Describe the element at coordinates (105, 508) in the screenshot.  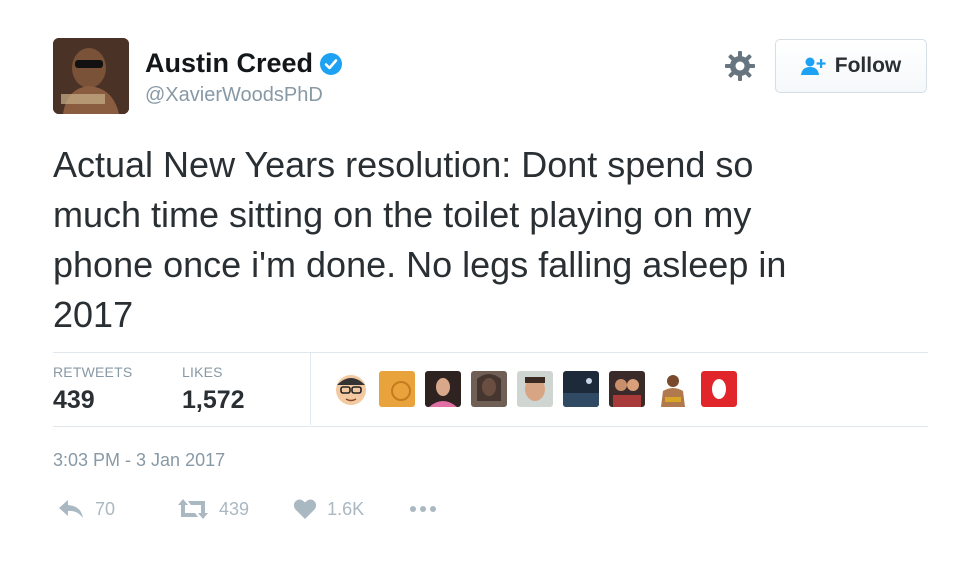
I see `reply-count: 70` at that location.